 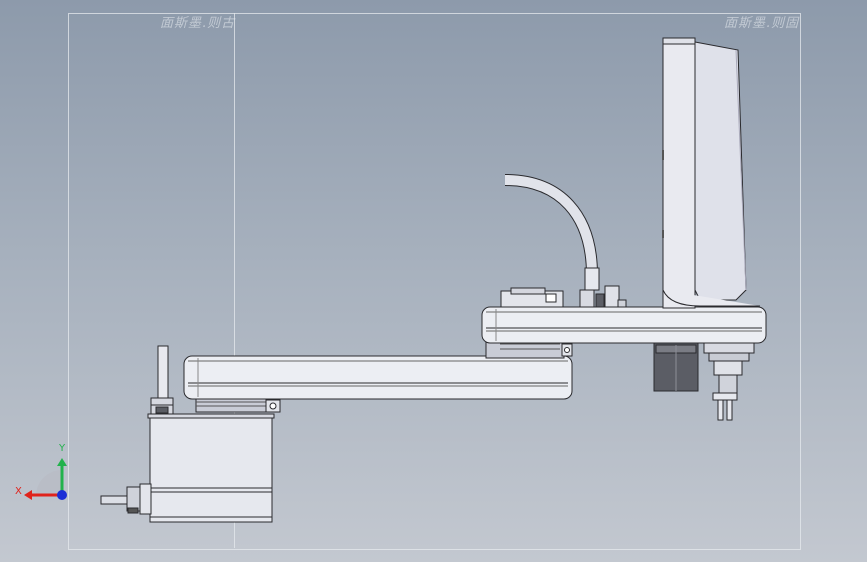 I want to click on triad-y-label: Y, so click(x=62, y=448).